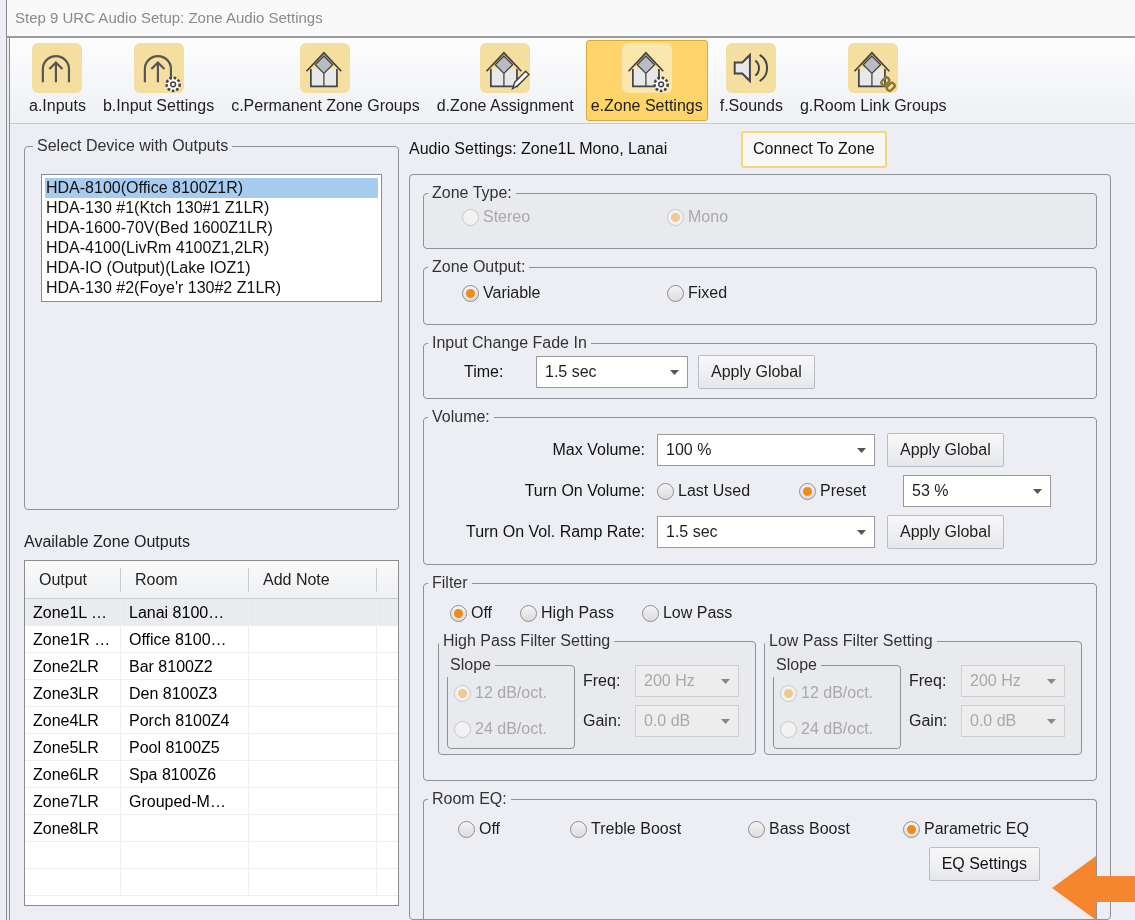  Describe the element at coordinates (626, 829) in the screenshot. I see `radio-option: Treble Boost` at that location.